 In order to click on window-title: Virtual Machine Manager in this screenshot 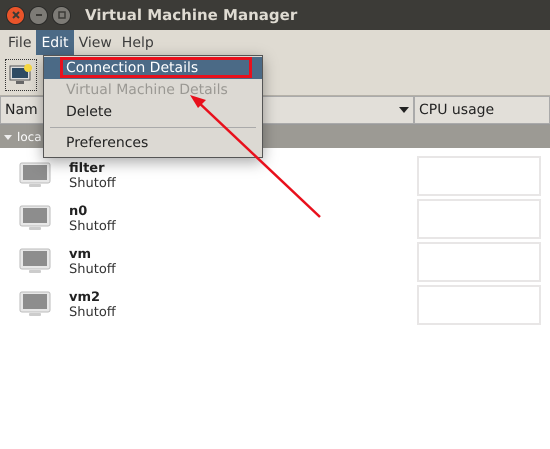, I will do `click(191, 15)`.